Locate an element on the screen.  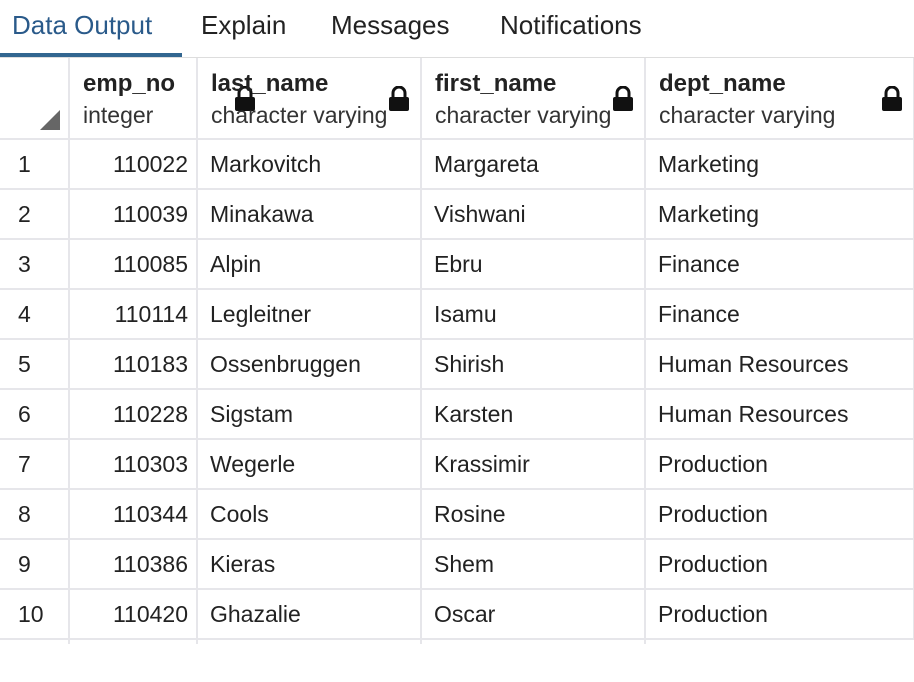
row-number: 8 is located at coordinates (35, 514).